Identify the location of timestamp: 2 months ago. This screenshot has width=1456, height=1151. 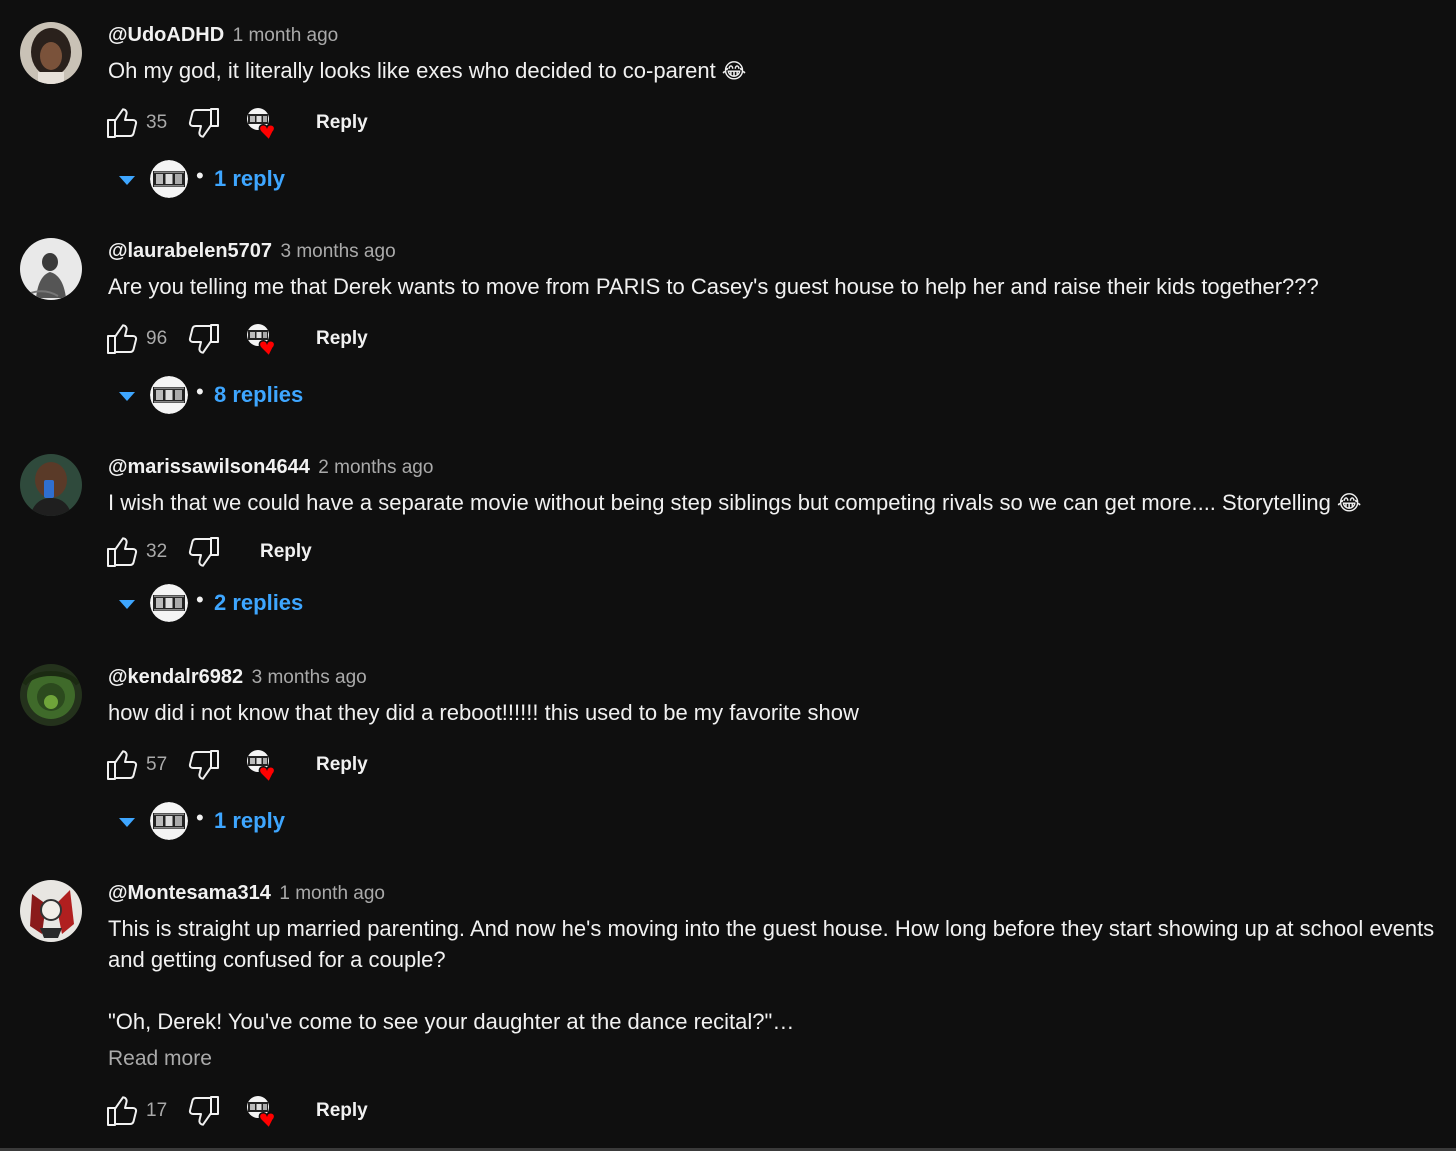
(375, 467).